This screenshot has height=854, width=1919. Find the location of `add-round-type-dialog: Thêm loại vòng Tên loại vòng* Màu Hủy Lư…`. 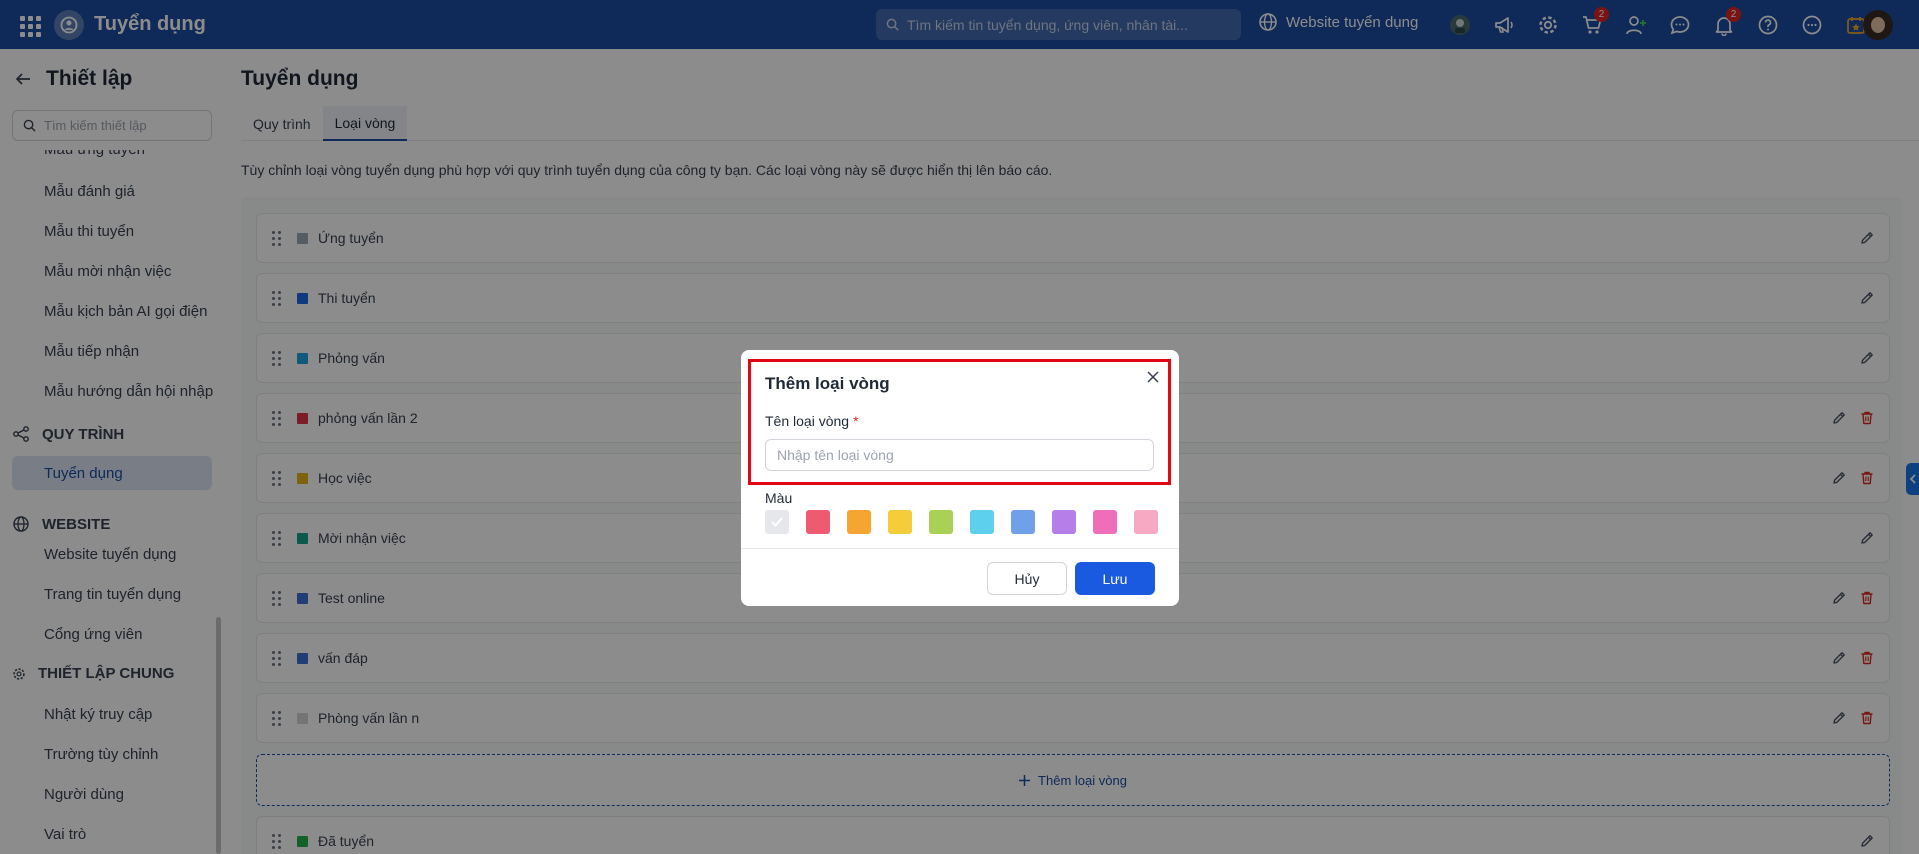

add-round-type-dialog: Thêm loại vòng Tên loại vòng* Màu Hủy Lư… is located at coordinates (960, 478).